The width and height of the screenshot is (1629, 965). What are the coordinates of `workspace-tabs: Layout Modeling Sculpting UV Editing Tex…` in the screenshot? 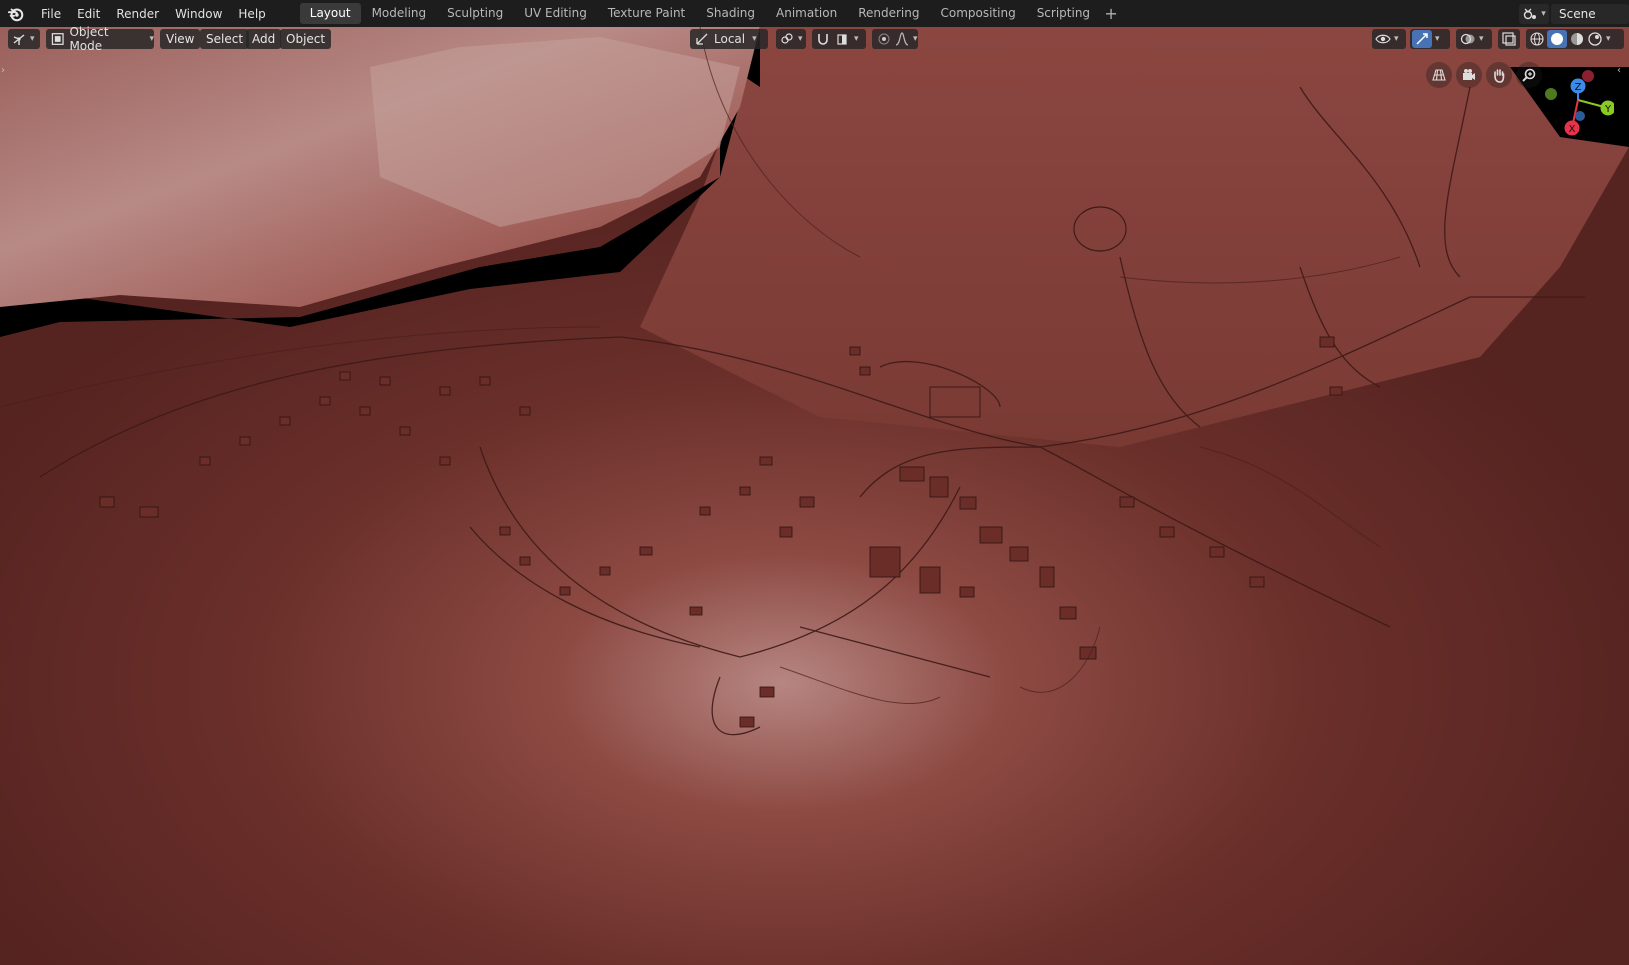 It's located at (710, 13).